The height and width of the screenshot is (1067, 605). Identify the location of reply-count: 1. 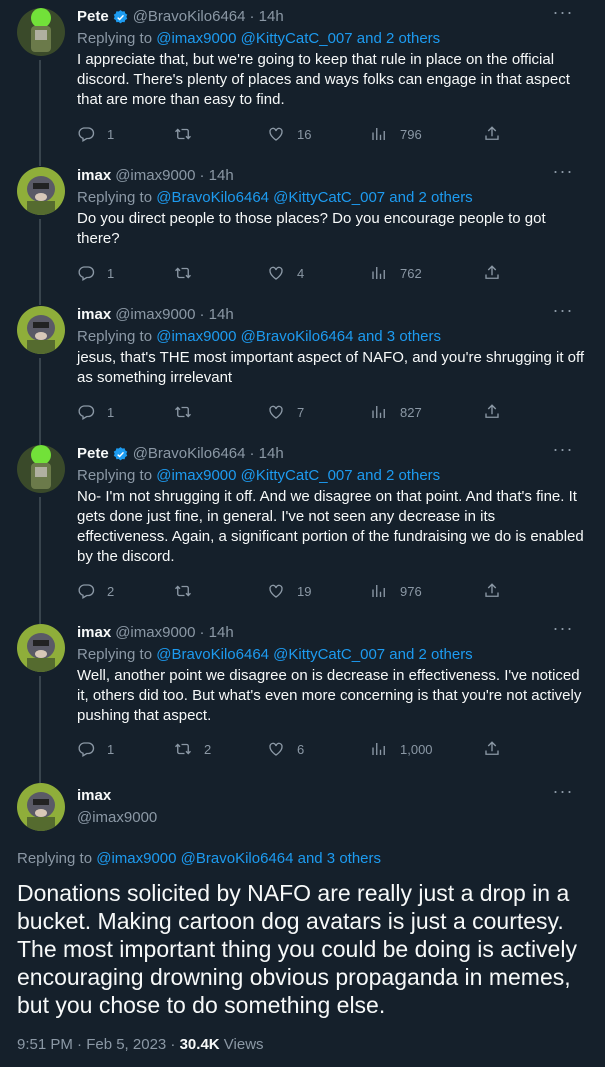
(111, 134).